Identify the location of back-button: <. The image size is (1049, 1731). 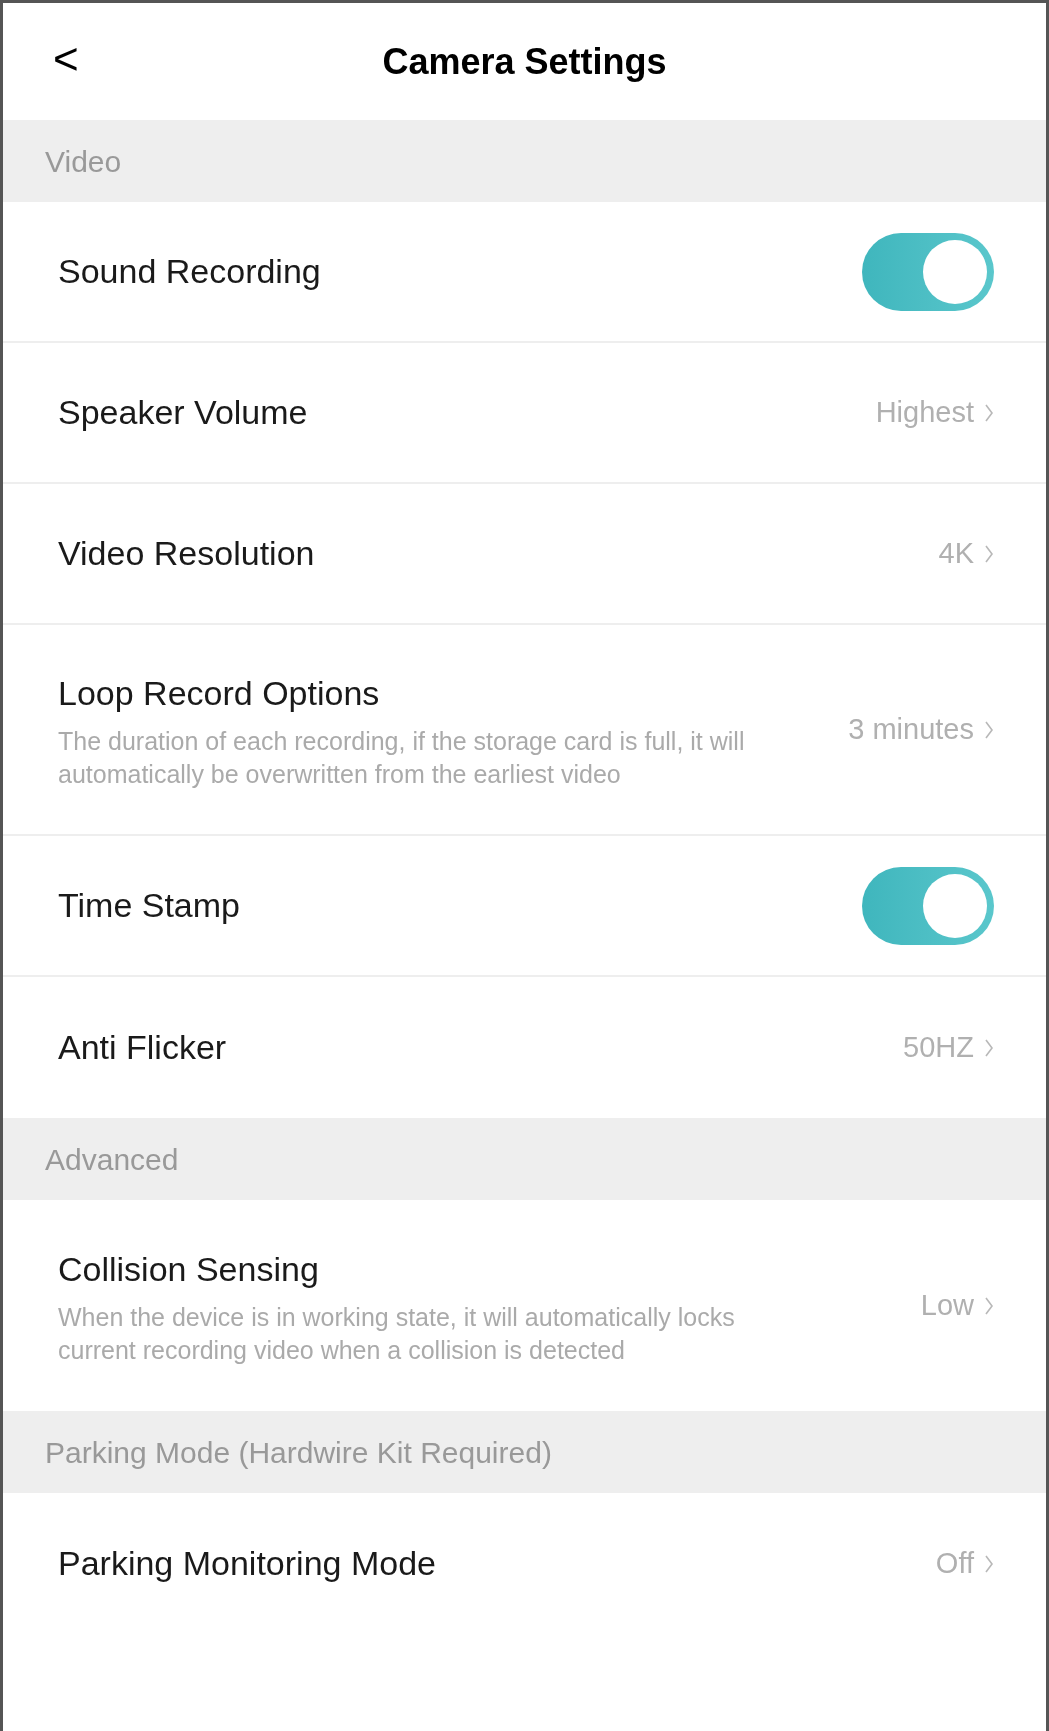
(66, 59).